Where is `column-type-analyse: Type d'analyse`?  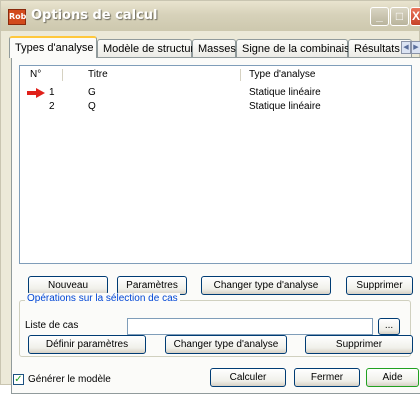 column-type-analyse: Type d'analyse is located at coordinates (282, 74).